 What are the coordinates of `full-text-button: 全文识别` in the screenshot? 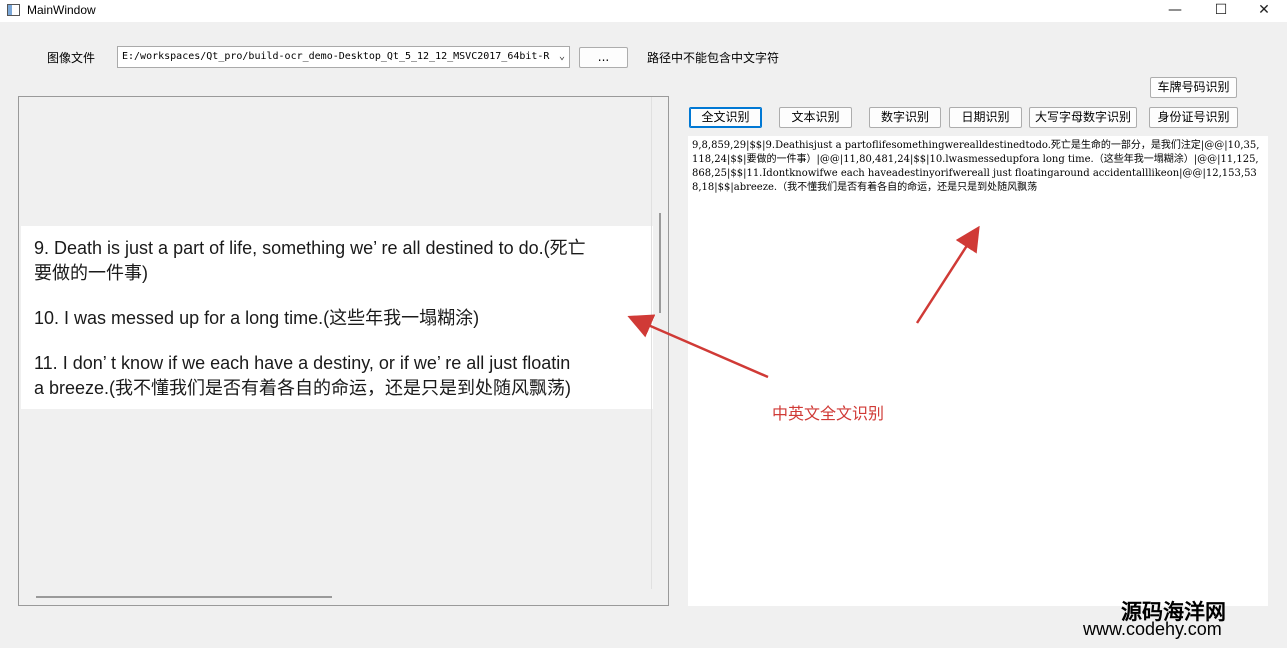 It's located at (725, 117).